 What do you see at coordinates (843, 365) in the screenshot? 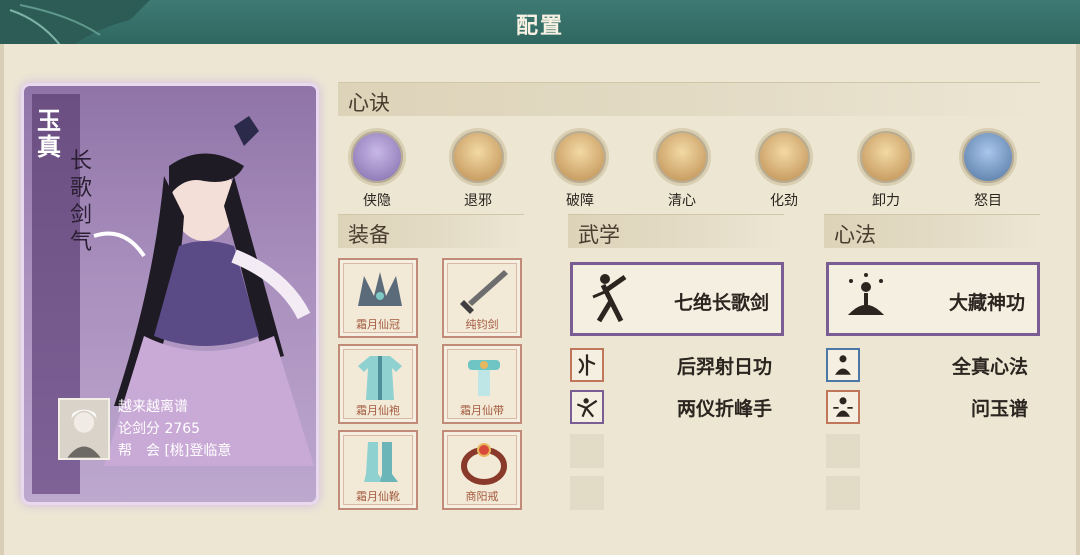
I see `sage-icon` at bounding box center [843, 365].